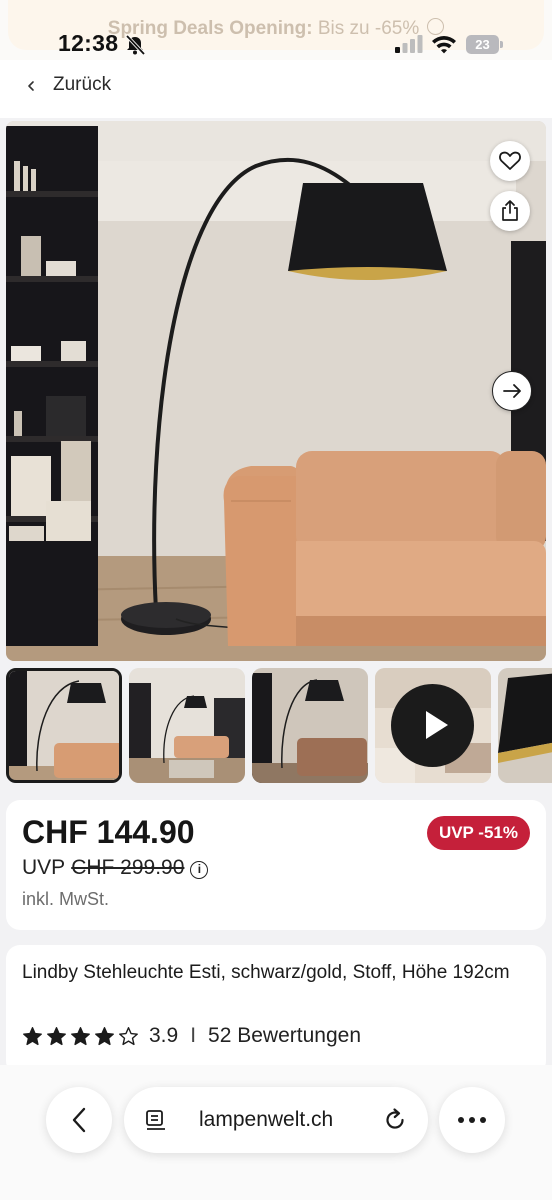  What do you see at coordinates (88, 43) in the screenshot?
I see `status-time: 12:38` at bounding box center [88, 43].